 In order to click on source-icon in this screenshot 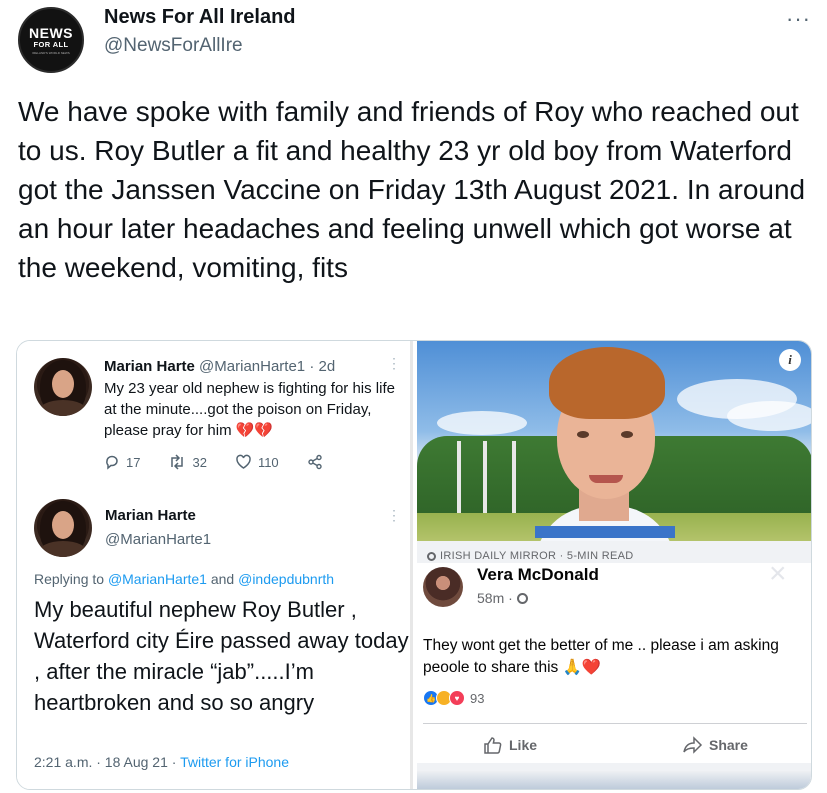, I will do `click(431, 556)`.